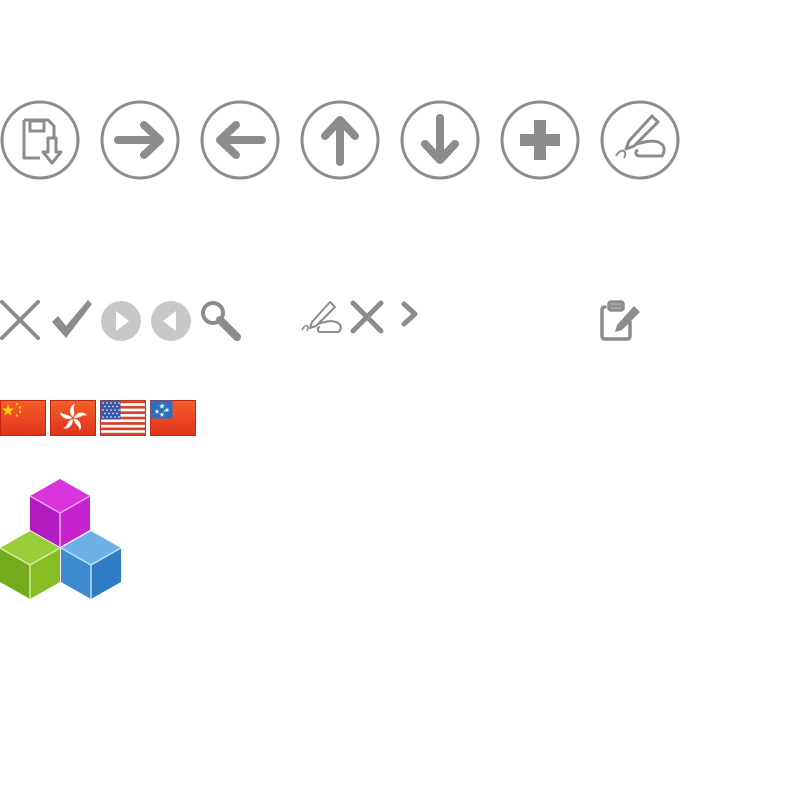  Describe the element at coordinates (440, 140) in the screenshot. I see `arrow-down-icon` at that location.